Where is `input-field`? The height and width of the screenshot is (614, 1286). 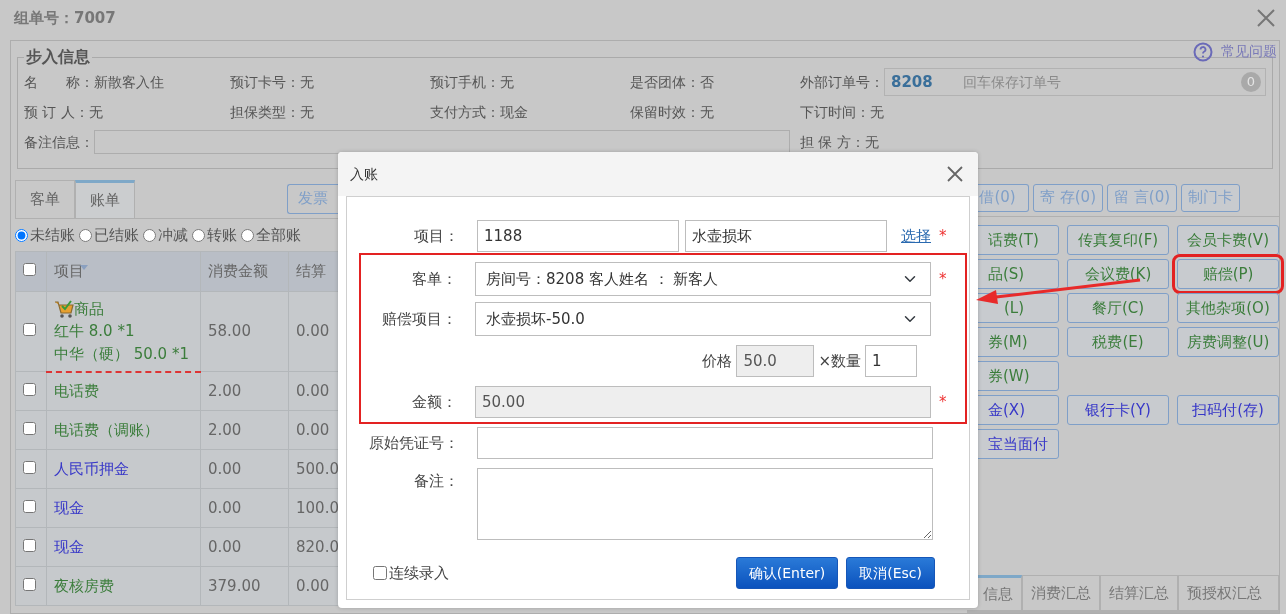 input-field is located at coordinates (705, 443).